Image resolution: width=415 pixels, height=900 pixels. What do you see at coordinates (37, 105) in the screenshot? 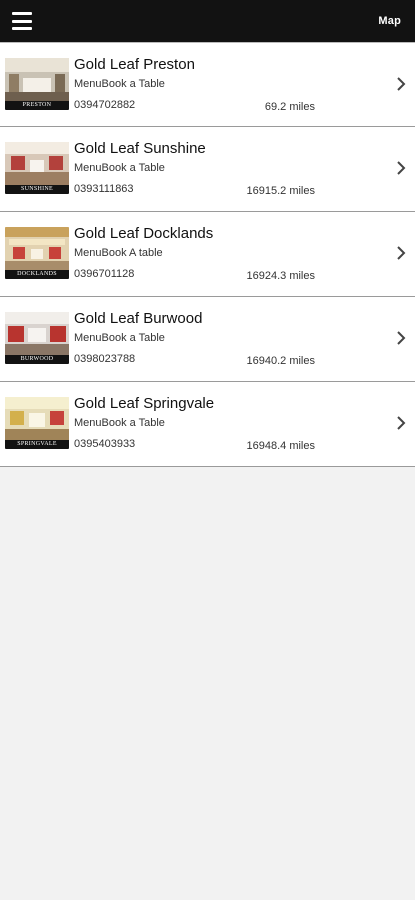
I see `thumbnail-caption: PRESTON` at bounding box center [37, 105].